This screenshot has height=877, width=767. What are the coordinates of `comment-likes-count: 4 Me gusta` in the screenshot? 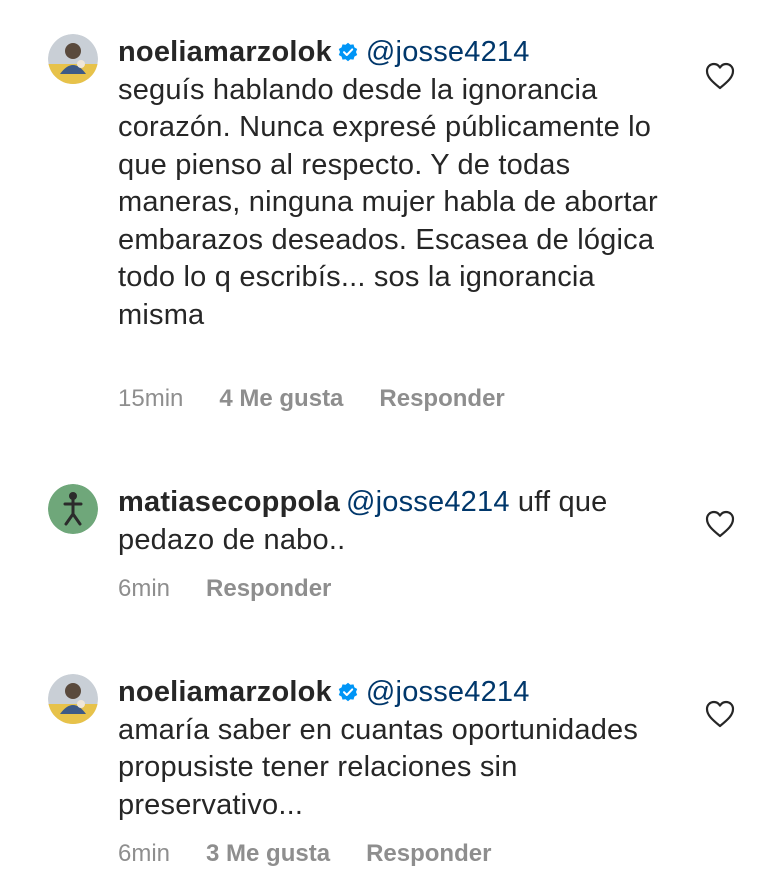 It's located at (281, 398).